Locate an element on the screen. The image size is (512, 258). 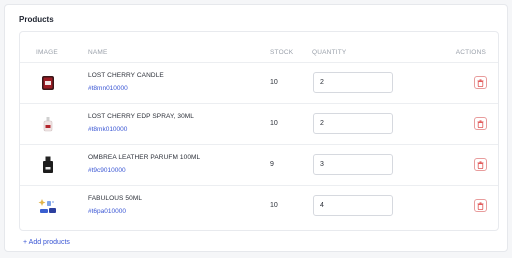
section-title: Products is located at coordinates (36, 19).